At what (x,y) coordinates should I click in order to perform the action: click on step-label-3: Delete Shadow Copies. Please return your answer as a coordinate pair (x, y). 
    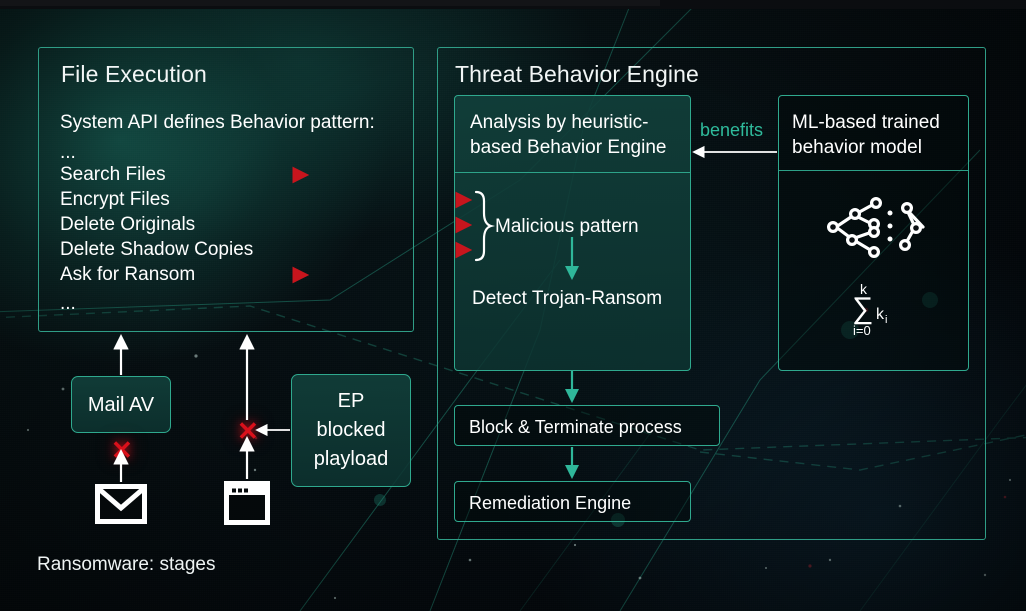
    Looking at the image, I should click on (157, 249).